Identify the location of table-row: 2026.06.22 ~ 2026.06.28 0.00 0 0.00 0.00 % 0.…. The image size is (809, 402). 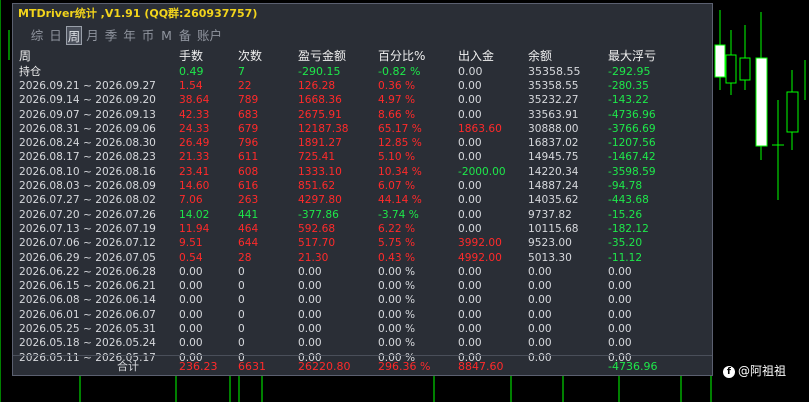
(363, 272).